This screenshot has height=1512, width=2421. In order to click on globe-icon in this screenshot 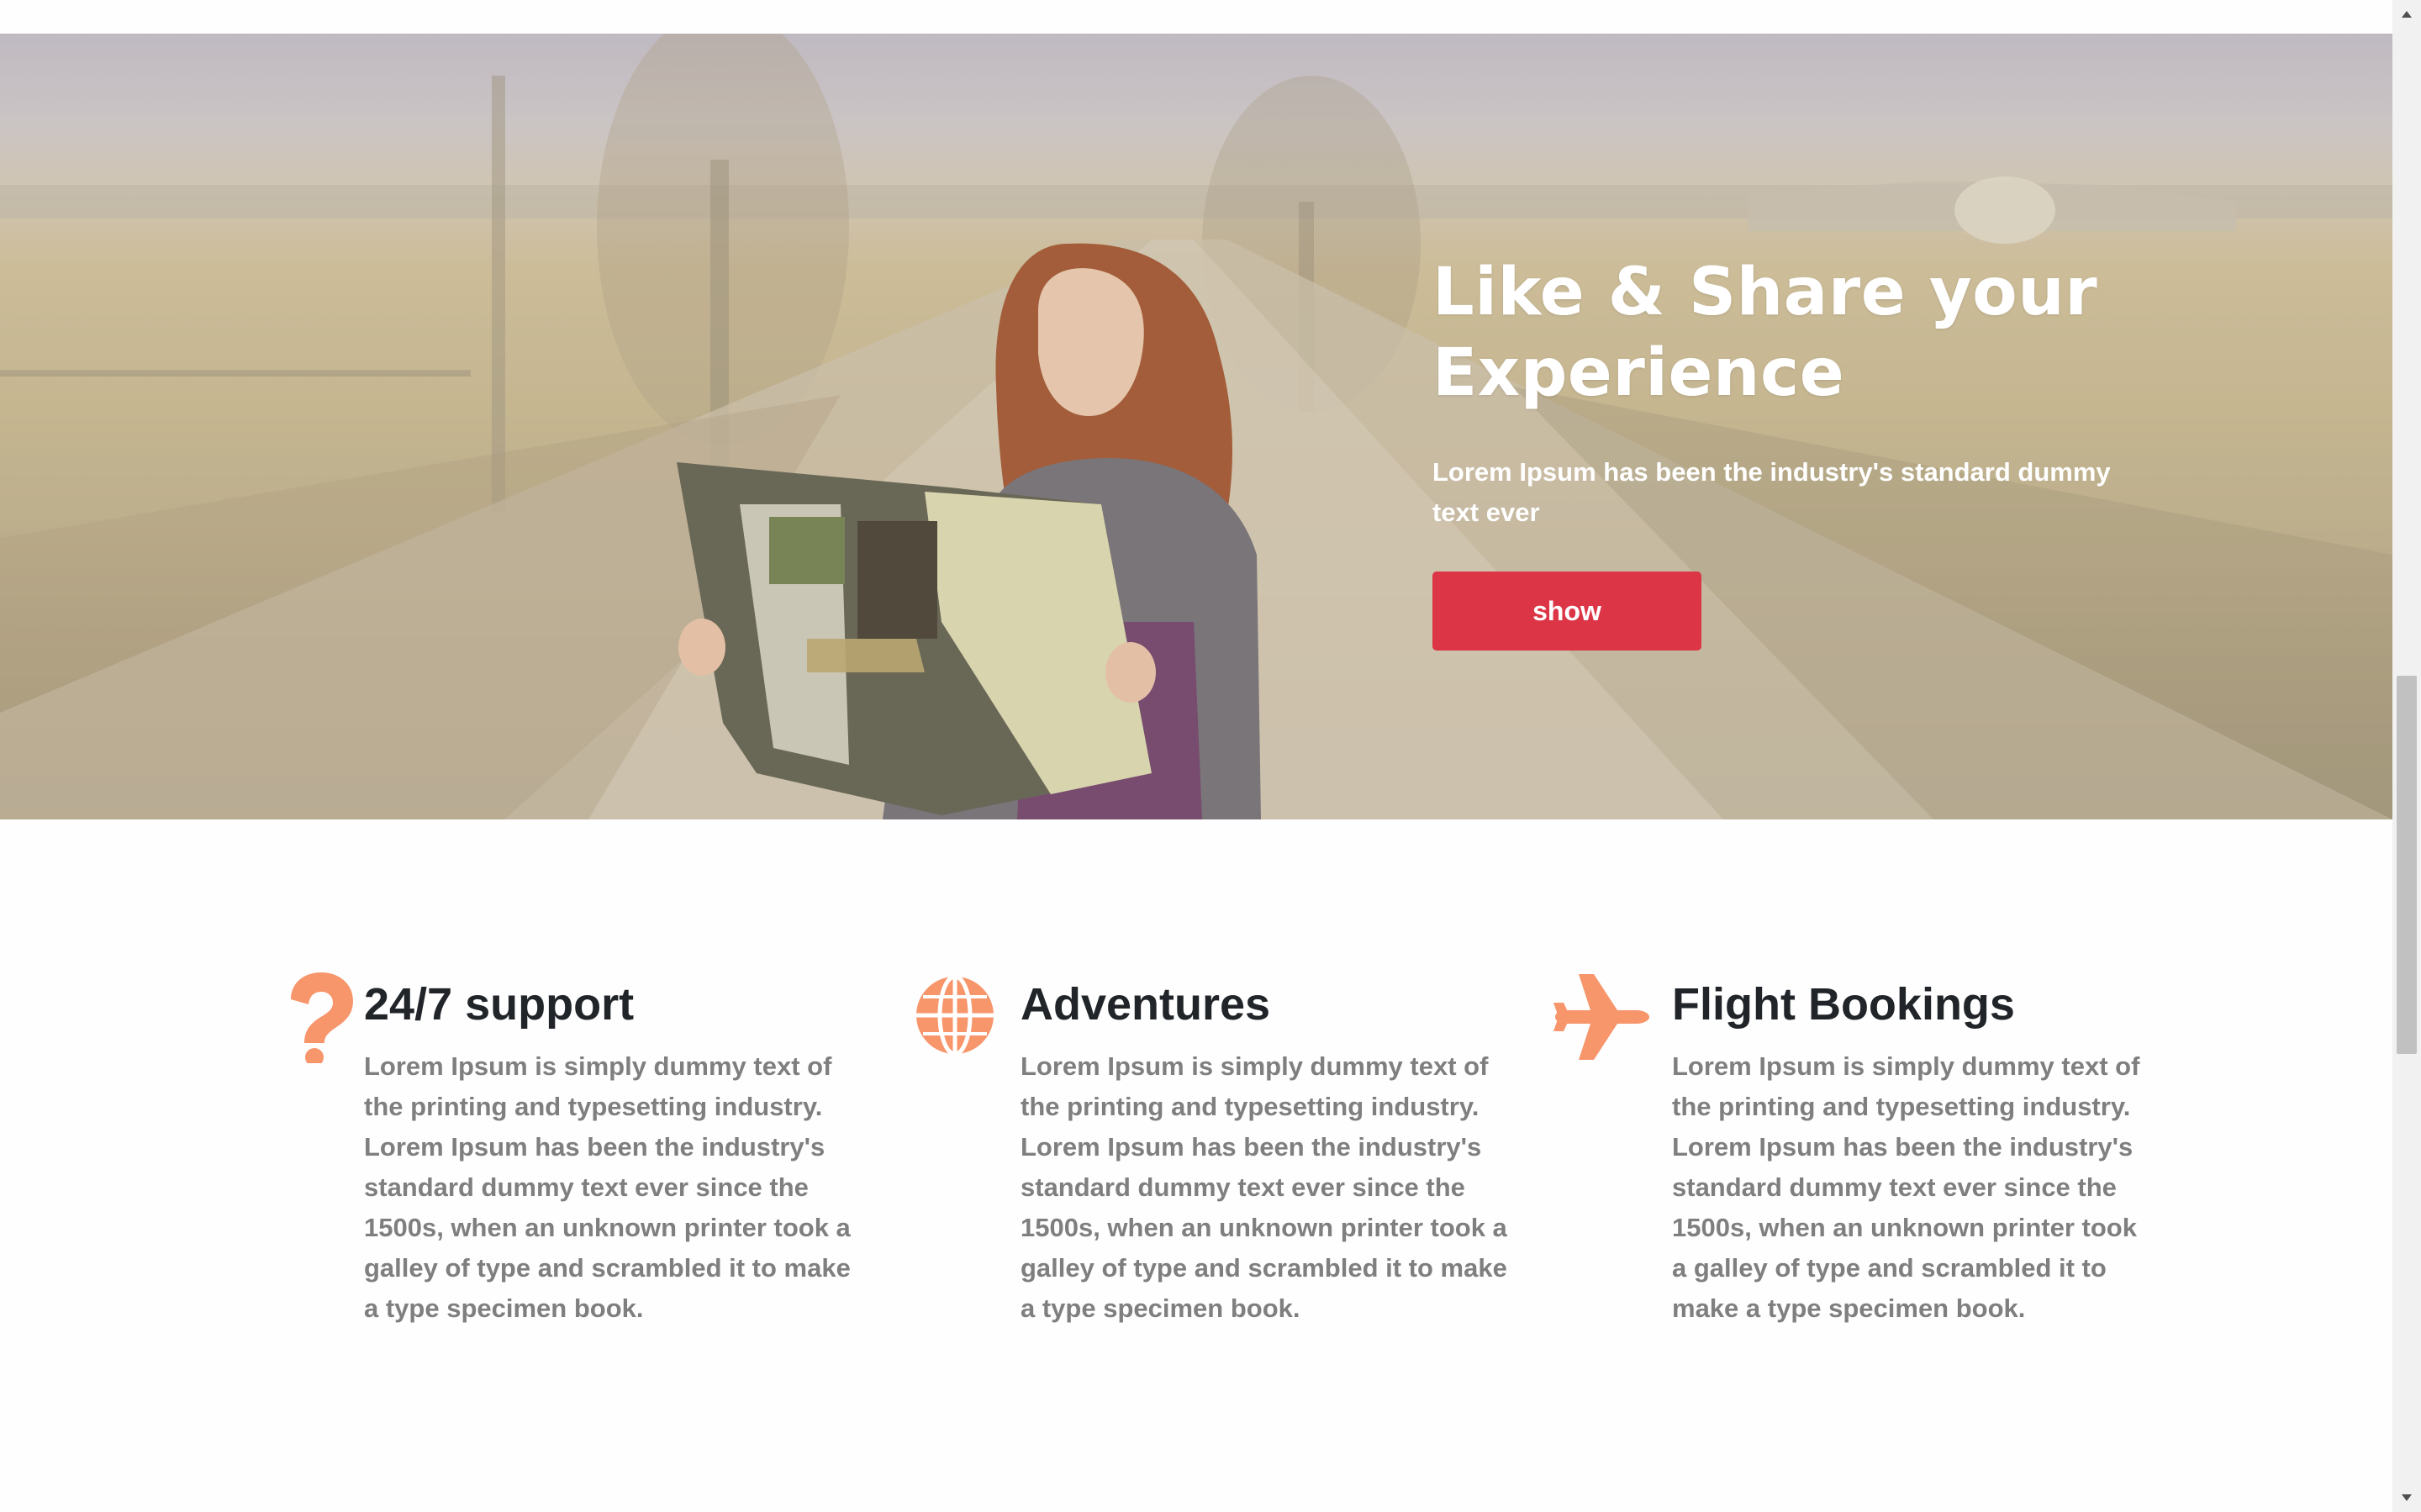, I will do `click(955, 1016)`.